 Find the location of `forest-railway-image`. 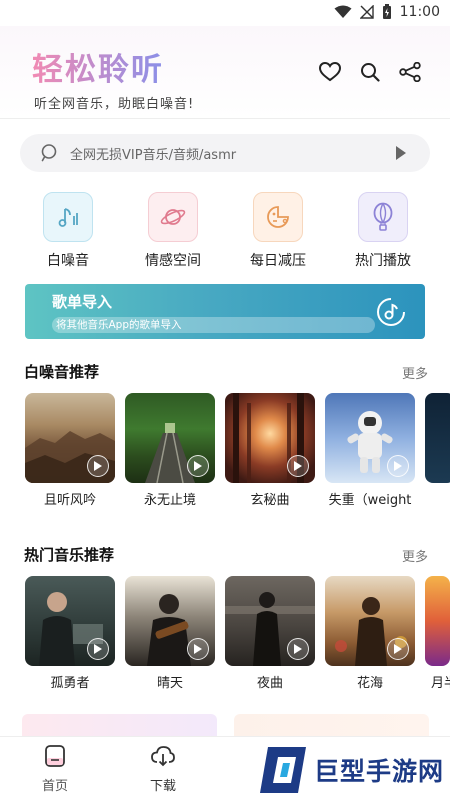

forest-railway-image is located at coordinates (170, 438).